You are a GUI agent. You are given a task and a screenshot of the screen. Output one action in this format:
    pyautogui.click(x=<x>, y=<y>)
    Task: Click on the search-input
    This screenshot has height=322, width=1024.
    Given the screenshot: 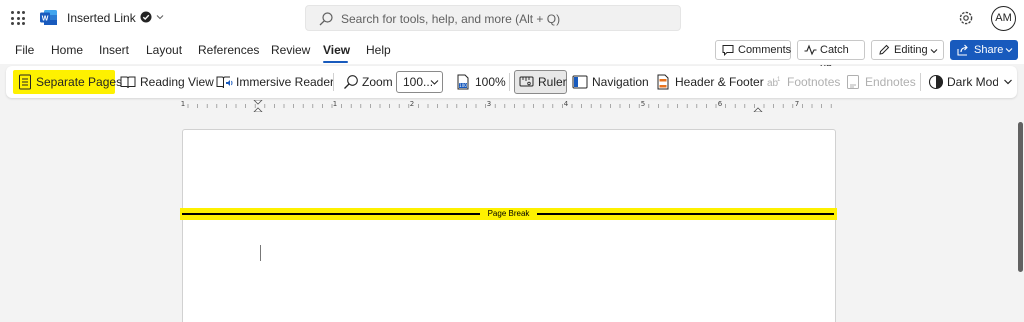 What is the action you would take?
    pyautogui.click(x=506, y=19)
    